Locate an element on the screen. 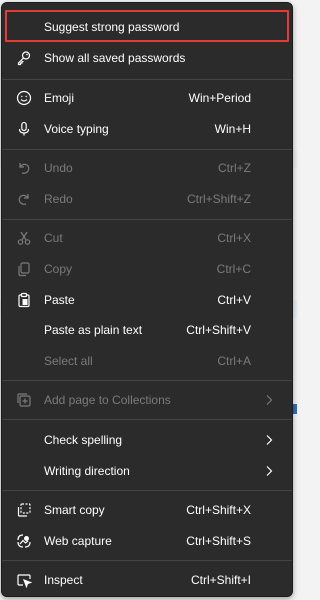  menu-item-undo: Undo Ctrl+Z is located at coordinates (147, 168).